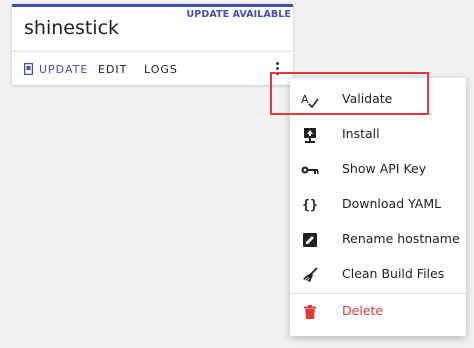 This screenshot has height=348, width=474. I want to click on menu-item-label: Download YAML, so click(392, 203).